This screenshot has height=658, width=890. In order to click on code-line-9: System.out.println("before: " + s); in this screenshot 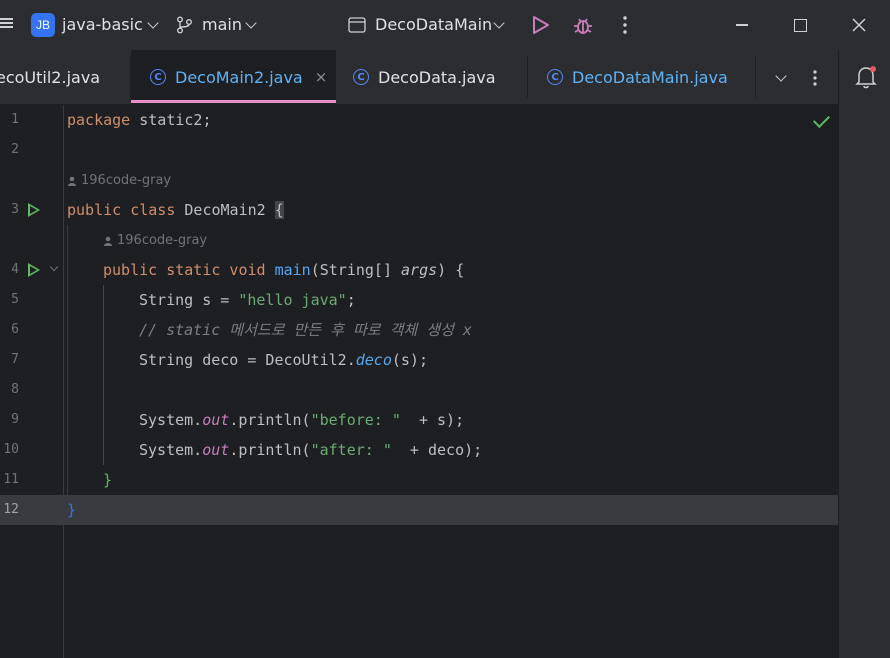, I will do `click(301, 420)`.